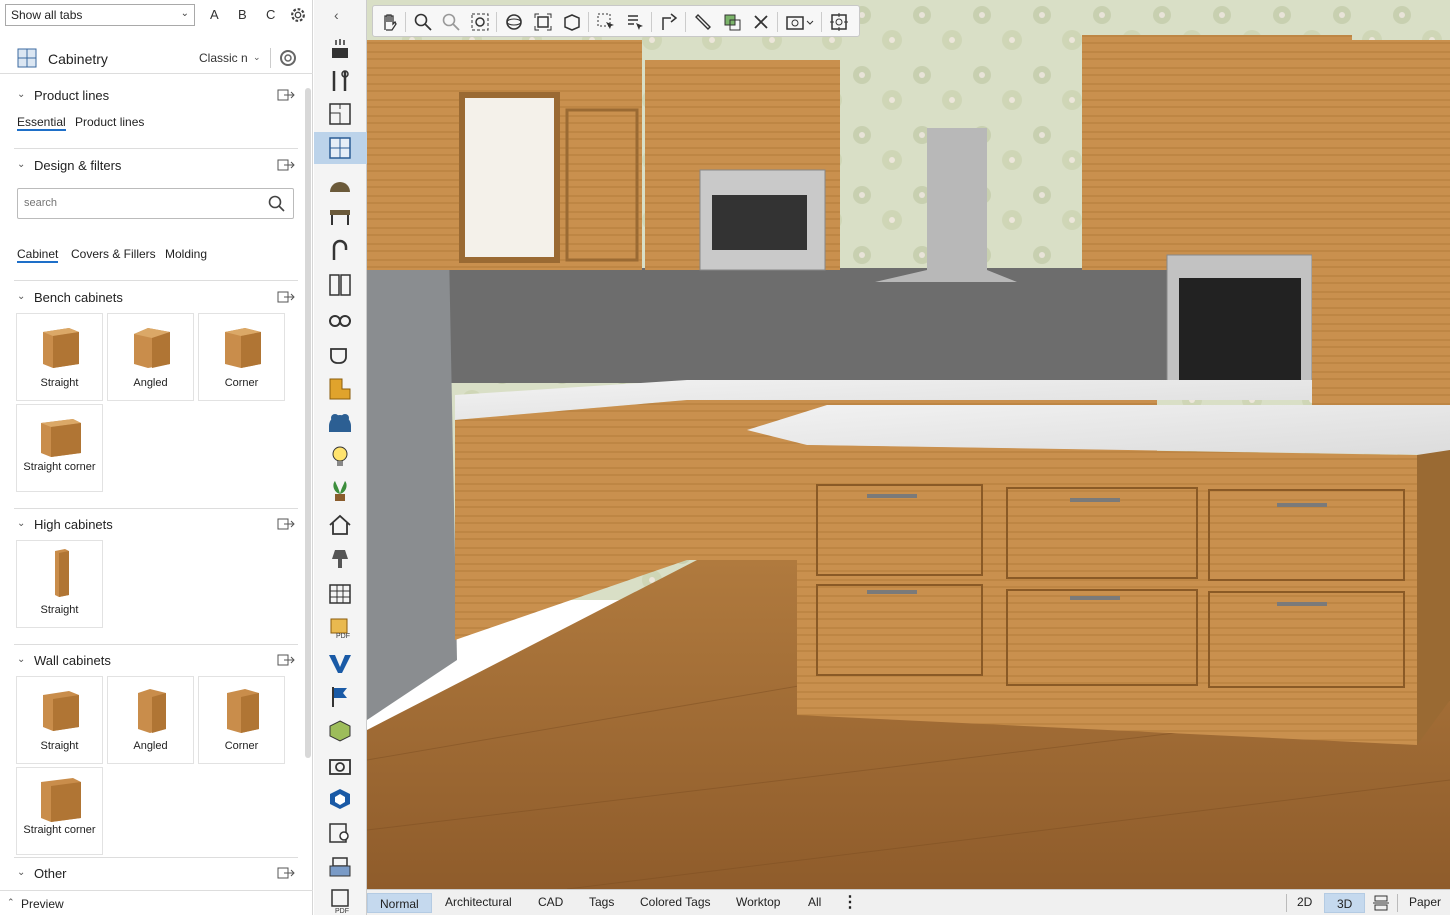 The width and height of the screenshot is (1450, 915). Describe the element at coordinates (241, 720) in the screenshot. I see `item-wall-corner: Corner` at that location.